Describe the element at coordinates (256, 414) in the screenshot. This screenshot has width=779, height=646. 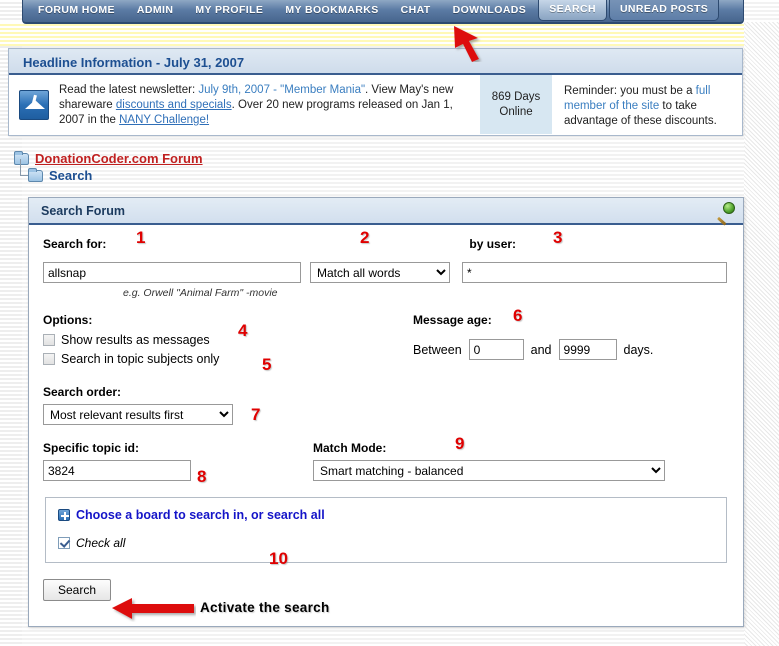
I see `annotation-number-7: 7` at that location.